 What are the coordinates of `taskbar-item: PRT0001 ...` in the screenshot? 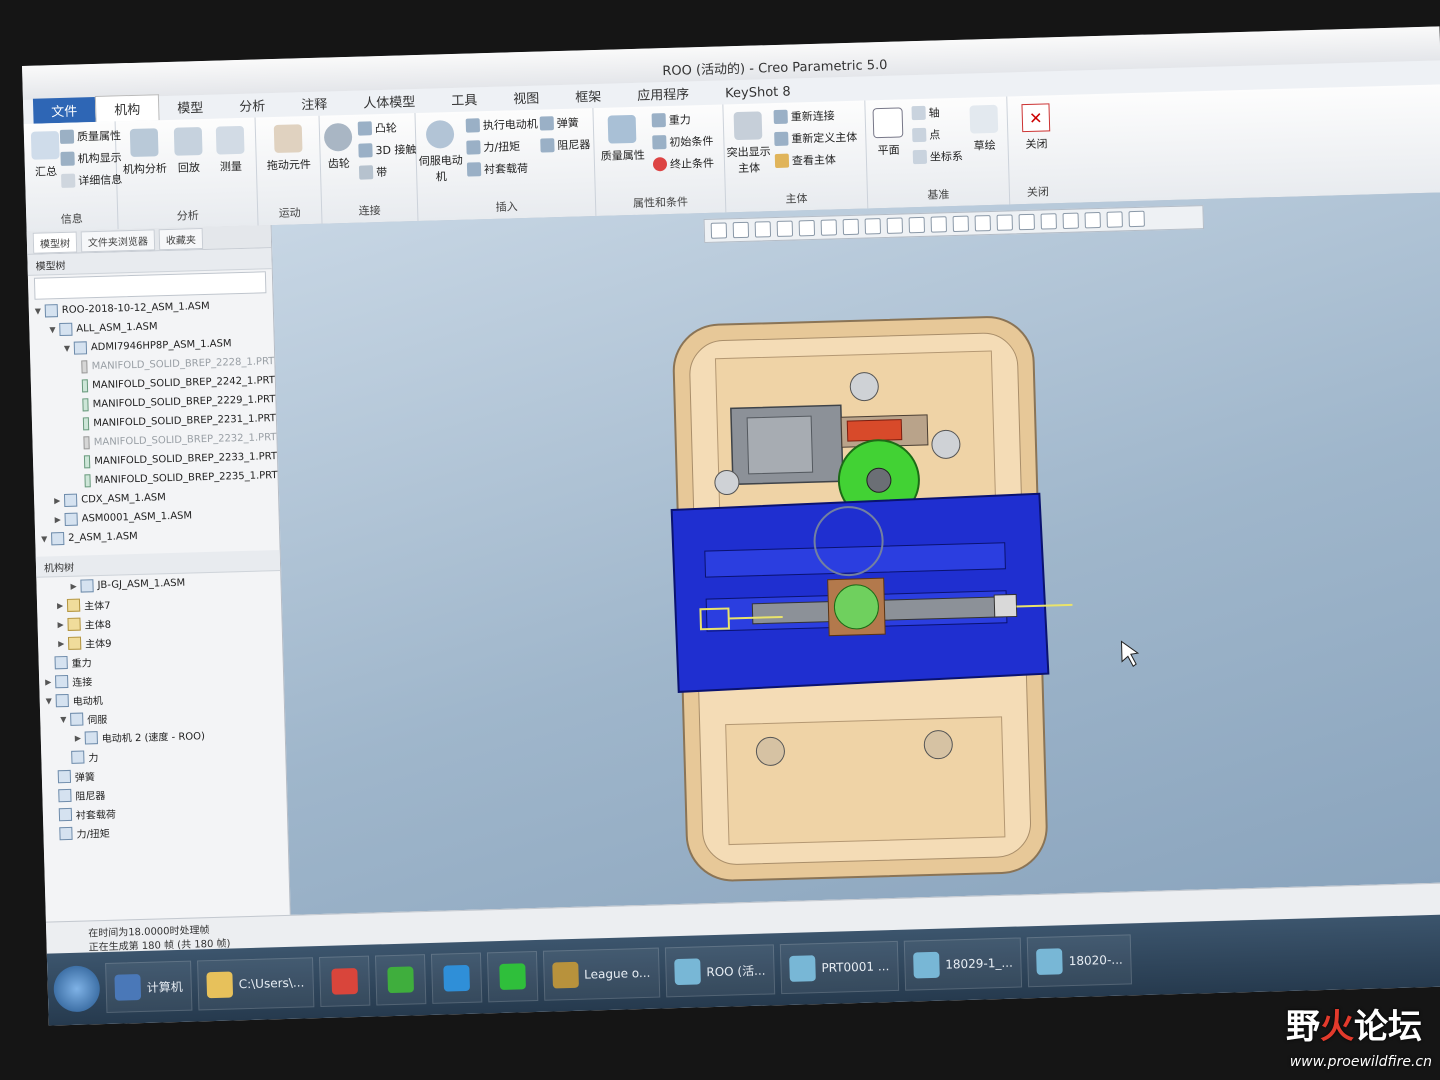 It's located at (839, 967).